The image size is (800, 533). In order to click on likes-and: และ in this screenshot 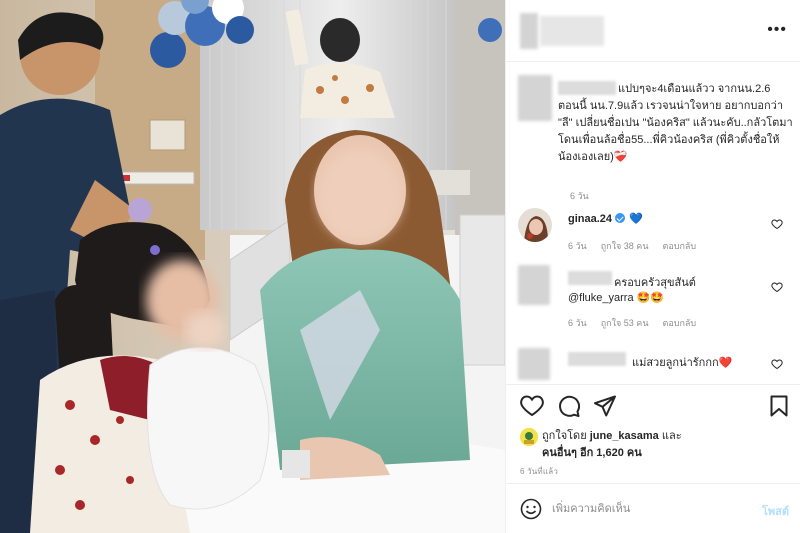, I will do `click(671, 436)`.